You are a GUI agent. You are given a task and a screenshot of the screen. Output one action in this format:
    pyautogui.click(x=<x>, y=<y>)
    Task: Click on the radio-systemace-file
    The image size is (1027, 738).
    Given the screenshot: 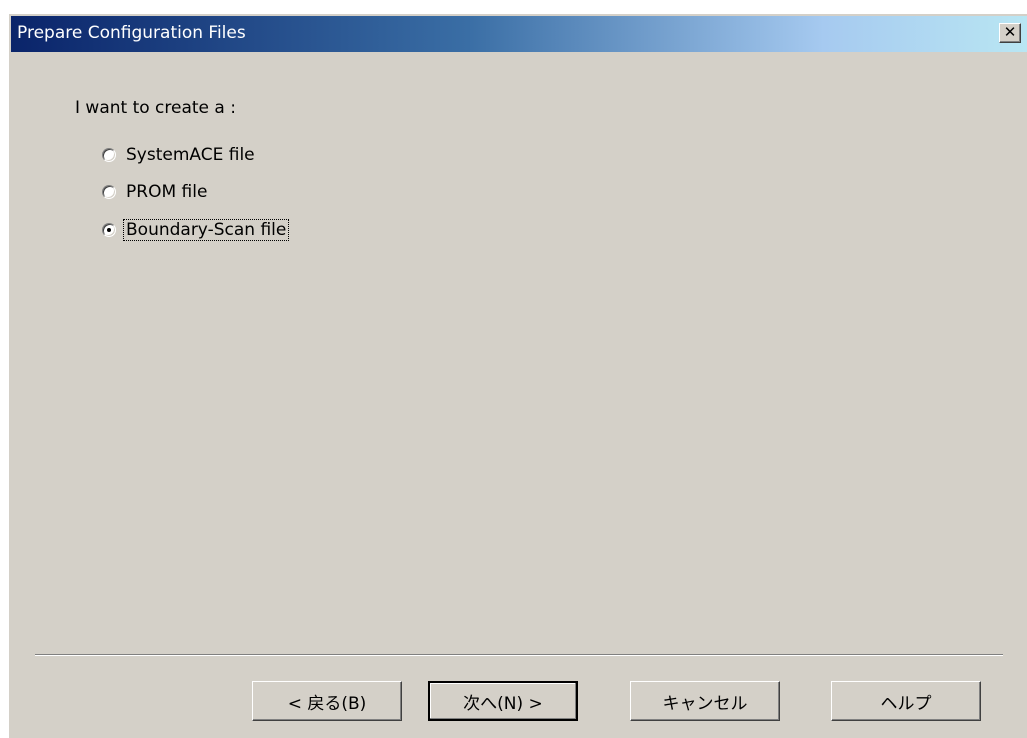 What is the action you would take?
    pyautogui.click(x=109, y=155)
    